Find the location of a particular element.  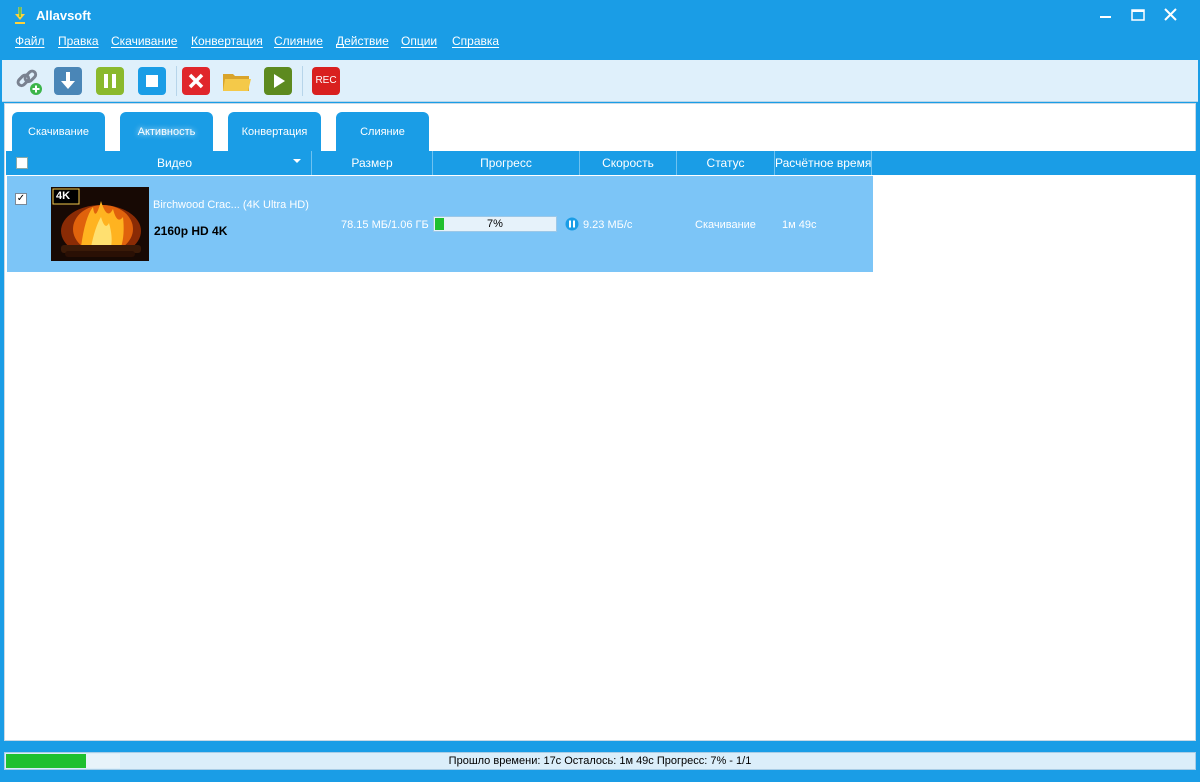

play-button is located at coordinates (278, 81).